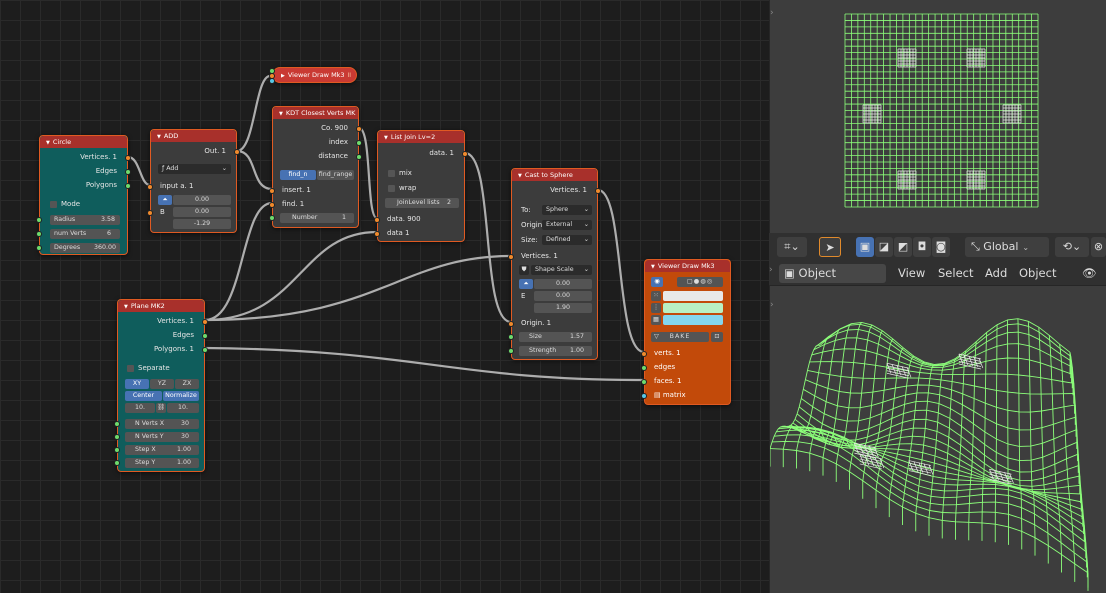 The height and width of the screenshot is (593, 1106). I want to click on num-verts-field: num Verts 6, so click(85, 234).